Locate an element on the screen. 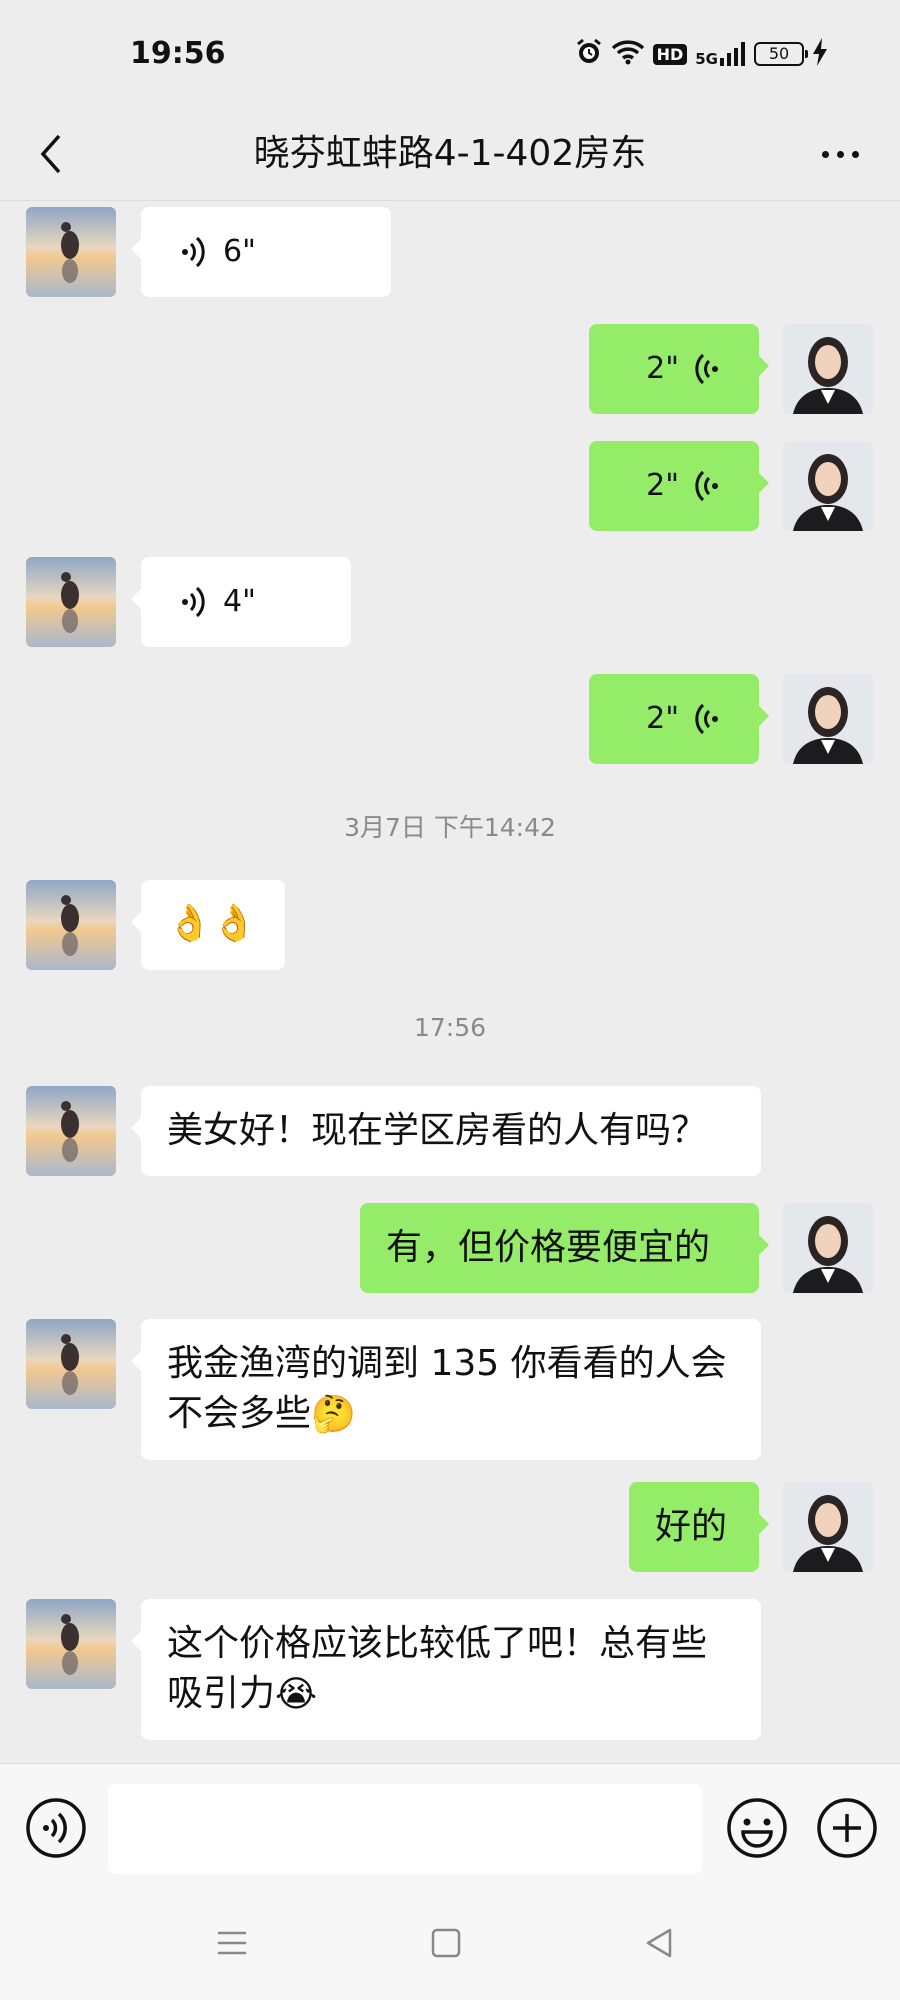  emoji-button is located at coordinates (757, 1830).